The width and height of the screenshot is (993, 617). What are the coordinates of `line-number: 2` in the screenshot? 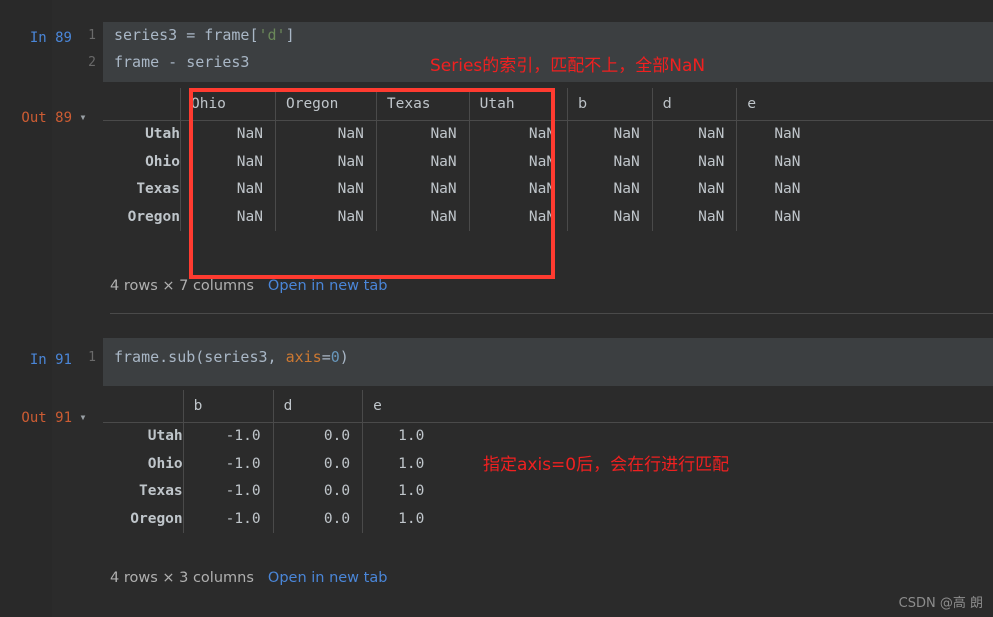 It's located at (92, 62).